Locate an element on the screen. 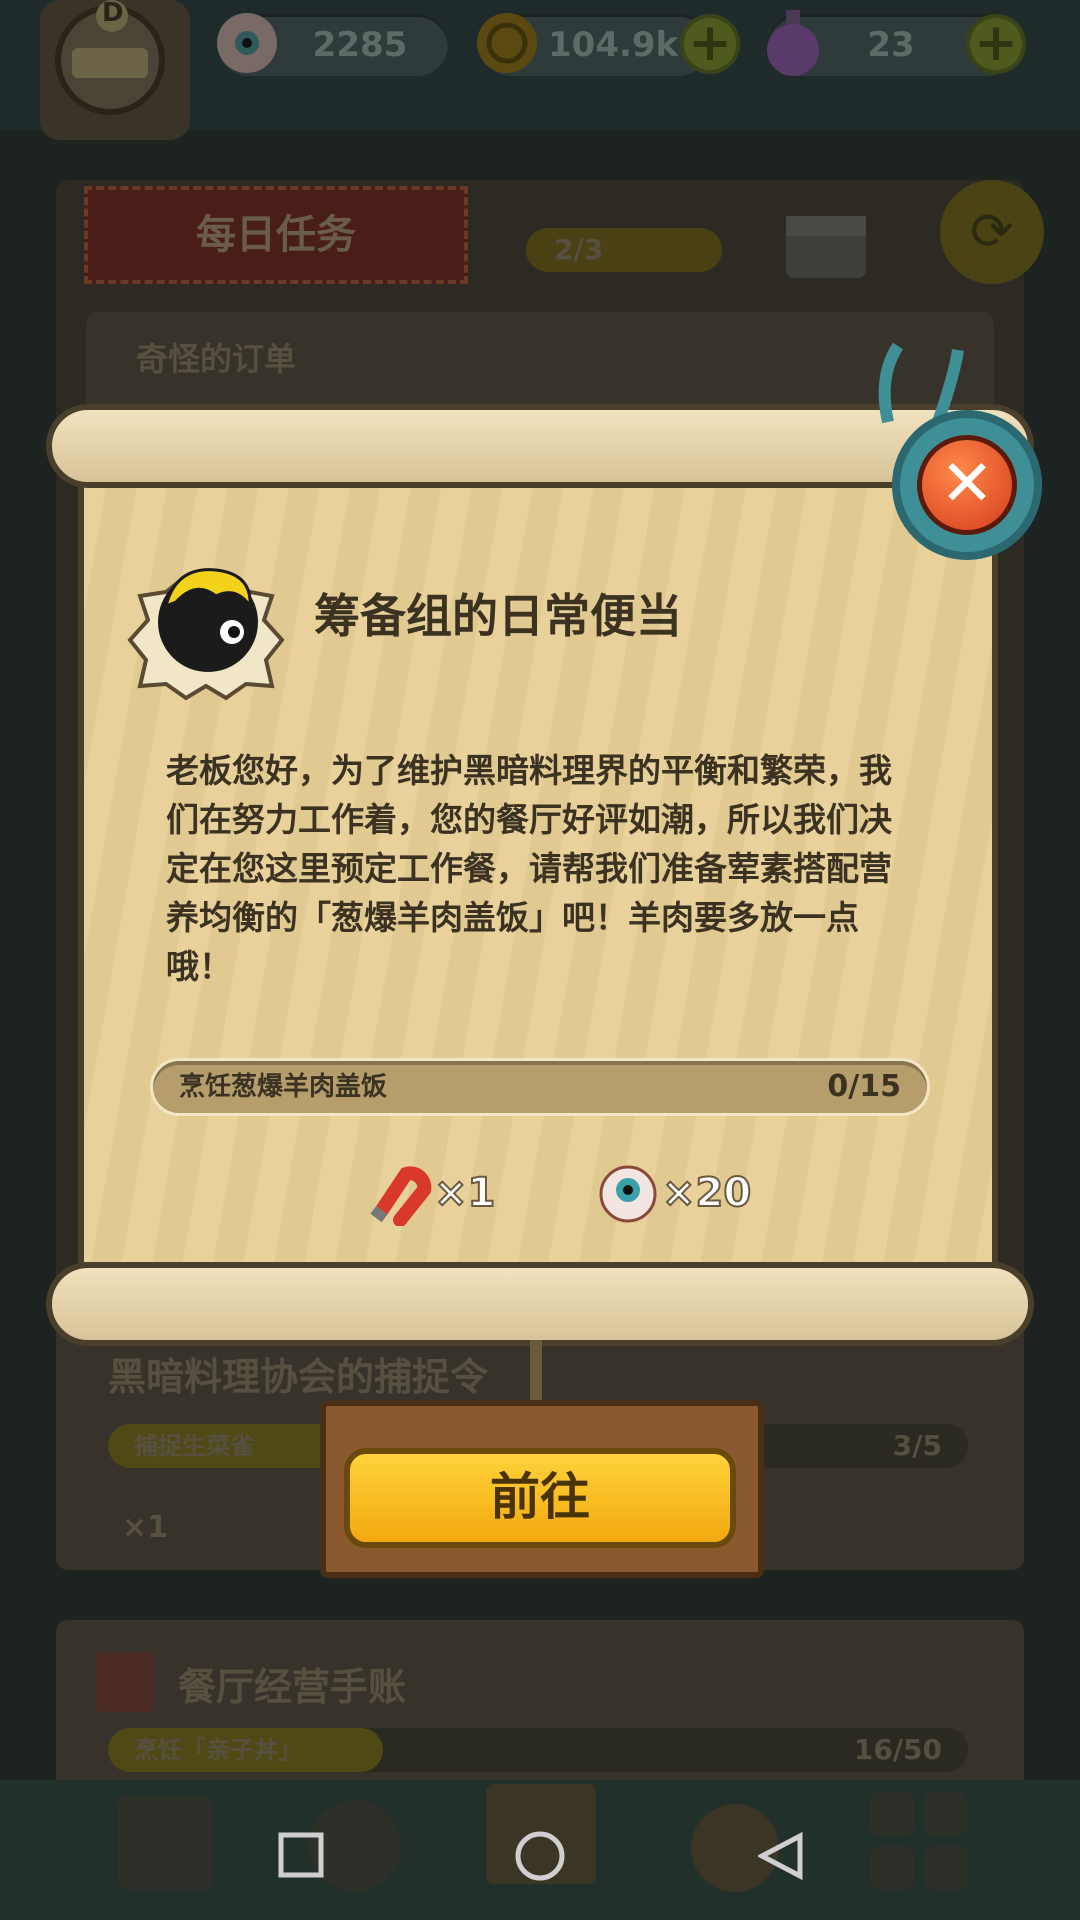 The width and height of the screenshot is (1080, 1920). daily-tab: 每日任务 is located at coordinates (276, 235).